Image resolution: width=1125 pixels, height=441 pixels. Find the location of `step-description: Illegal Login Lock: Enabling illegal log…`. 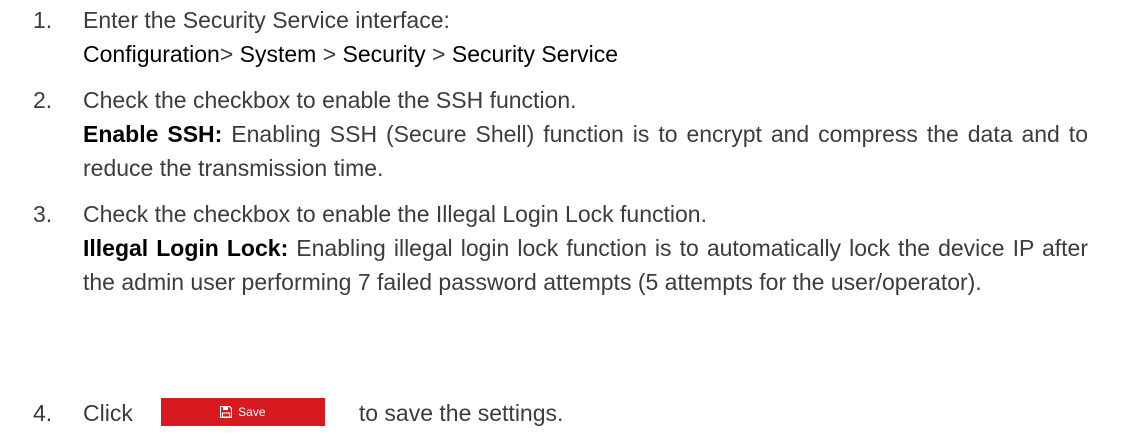

step-description: Illegal Login Lock: Enabling illegal log… is located at coordinates (585, 265).